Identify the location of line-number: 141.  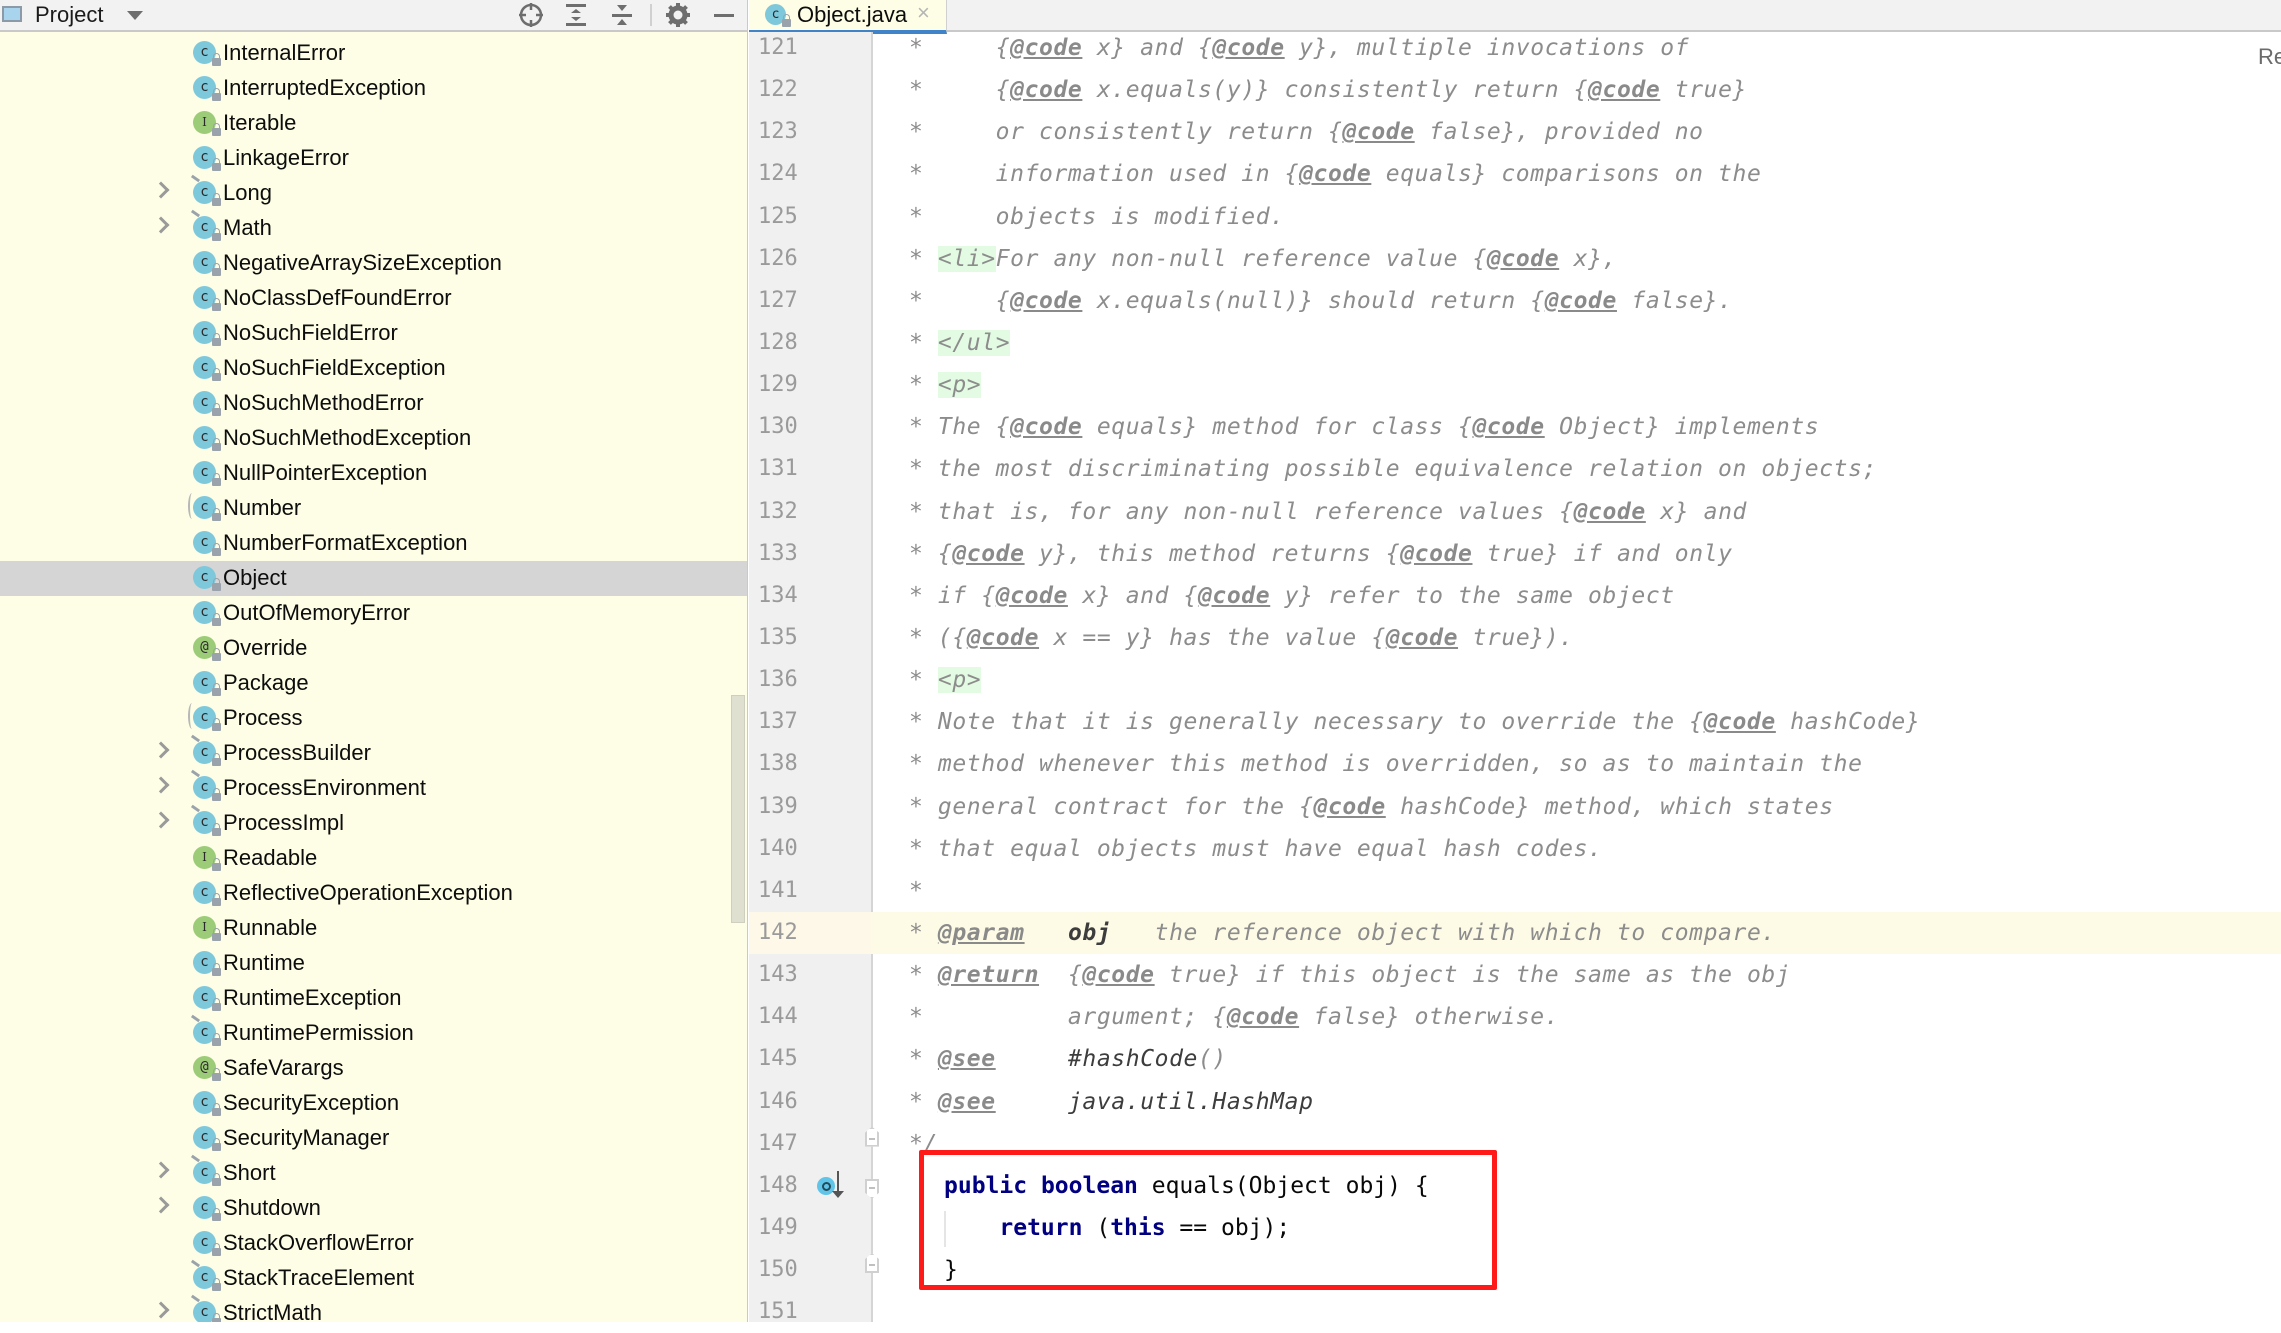
(810, 891).